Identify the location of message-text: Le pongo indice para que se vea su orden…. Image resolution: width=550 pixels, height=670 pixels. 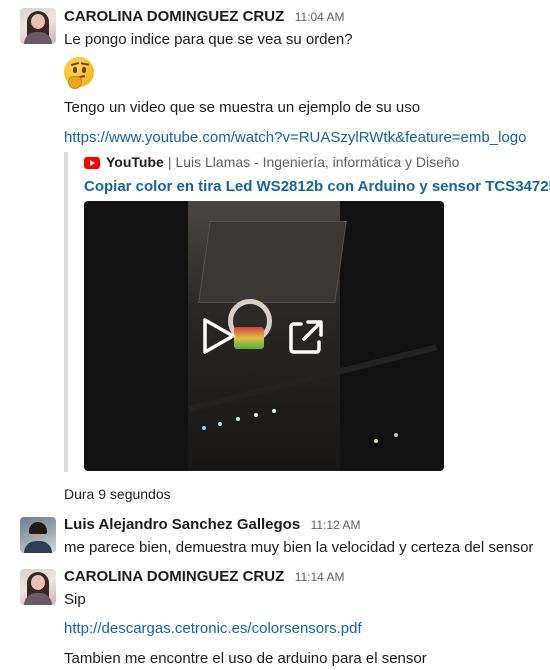
(208, 39).